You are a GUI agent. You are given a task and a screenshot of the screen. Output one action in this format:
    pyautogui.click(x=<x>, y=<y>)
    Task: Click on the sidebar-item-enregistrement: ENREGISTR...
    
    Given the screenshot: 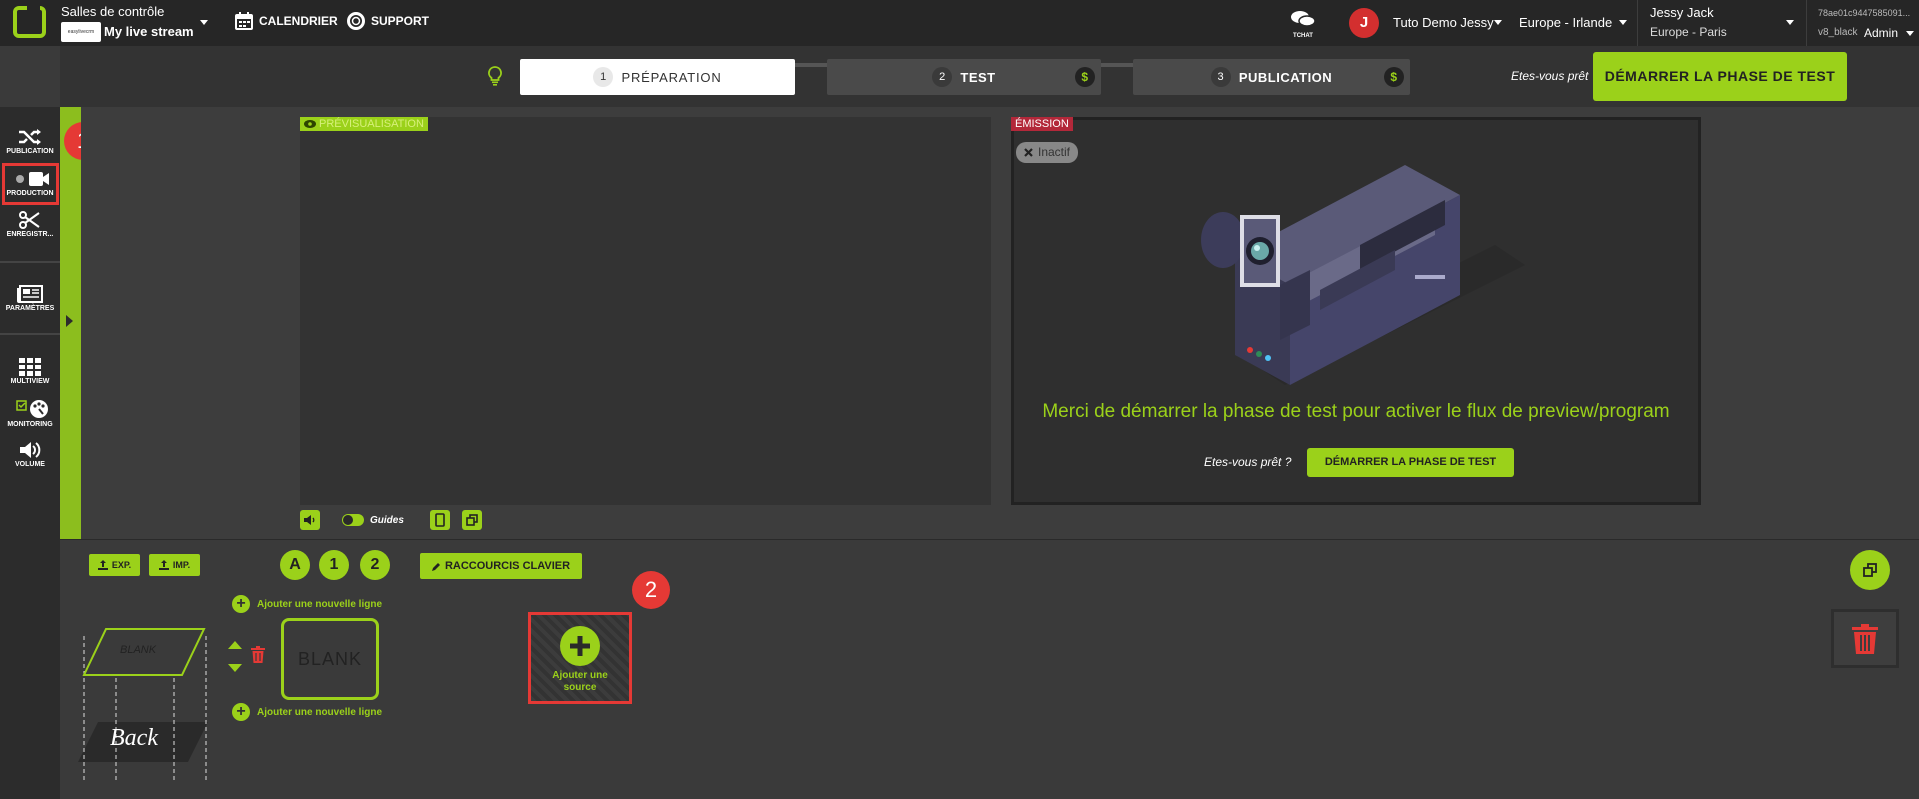 What is the action you would take?
    pyautogui.click(x=30, y=224)
    